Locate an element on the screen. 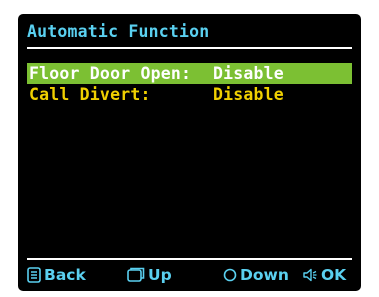 This screenshot has width=379, height=297. title-divider is located at coordinates (189, 48).